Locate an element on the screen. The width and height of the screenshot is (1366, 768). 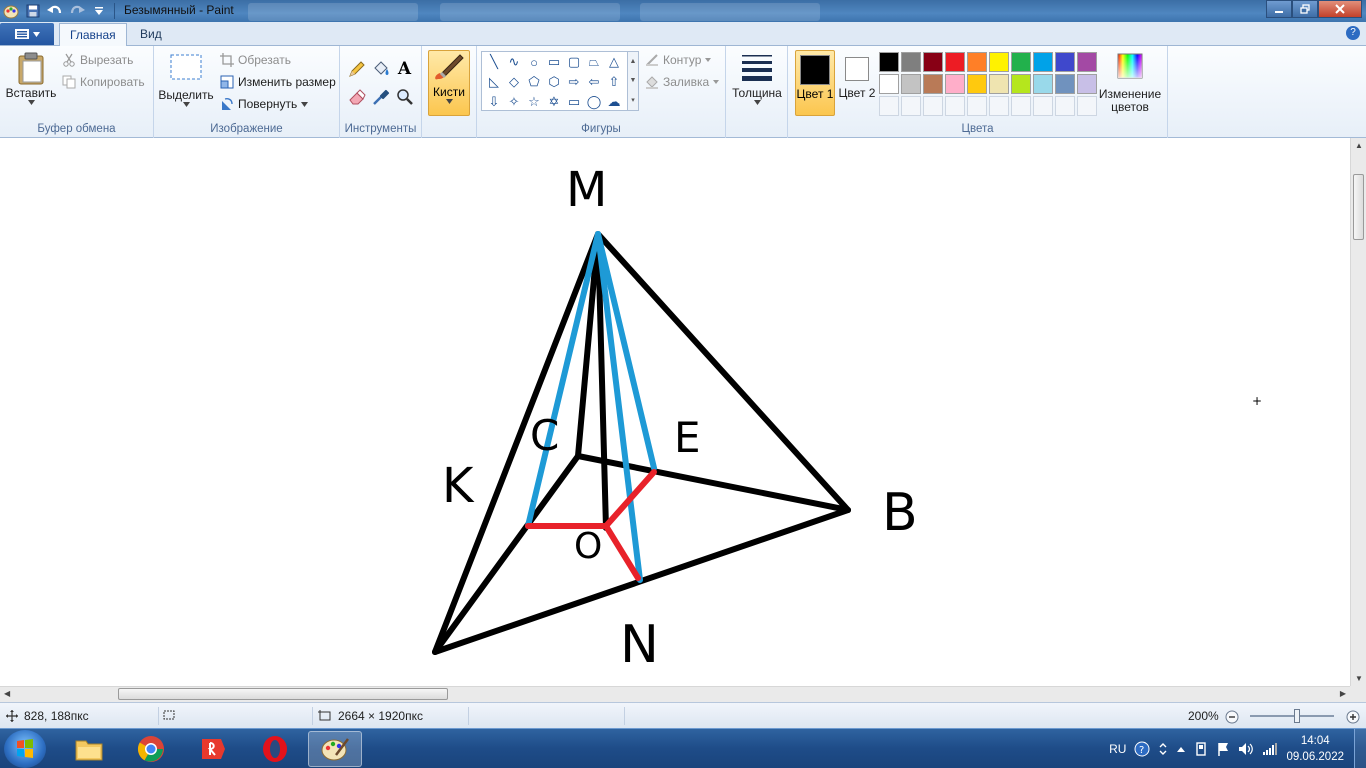
callout-rect-shape-icon: ▭ is located at coordinates (574, 102).